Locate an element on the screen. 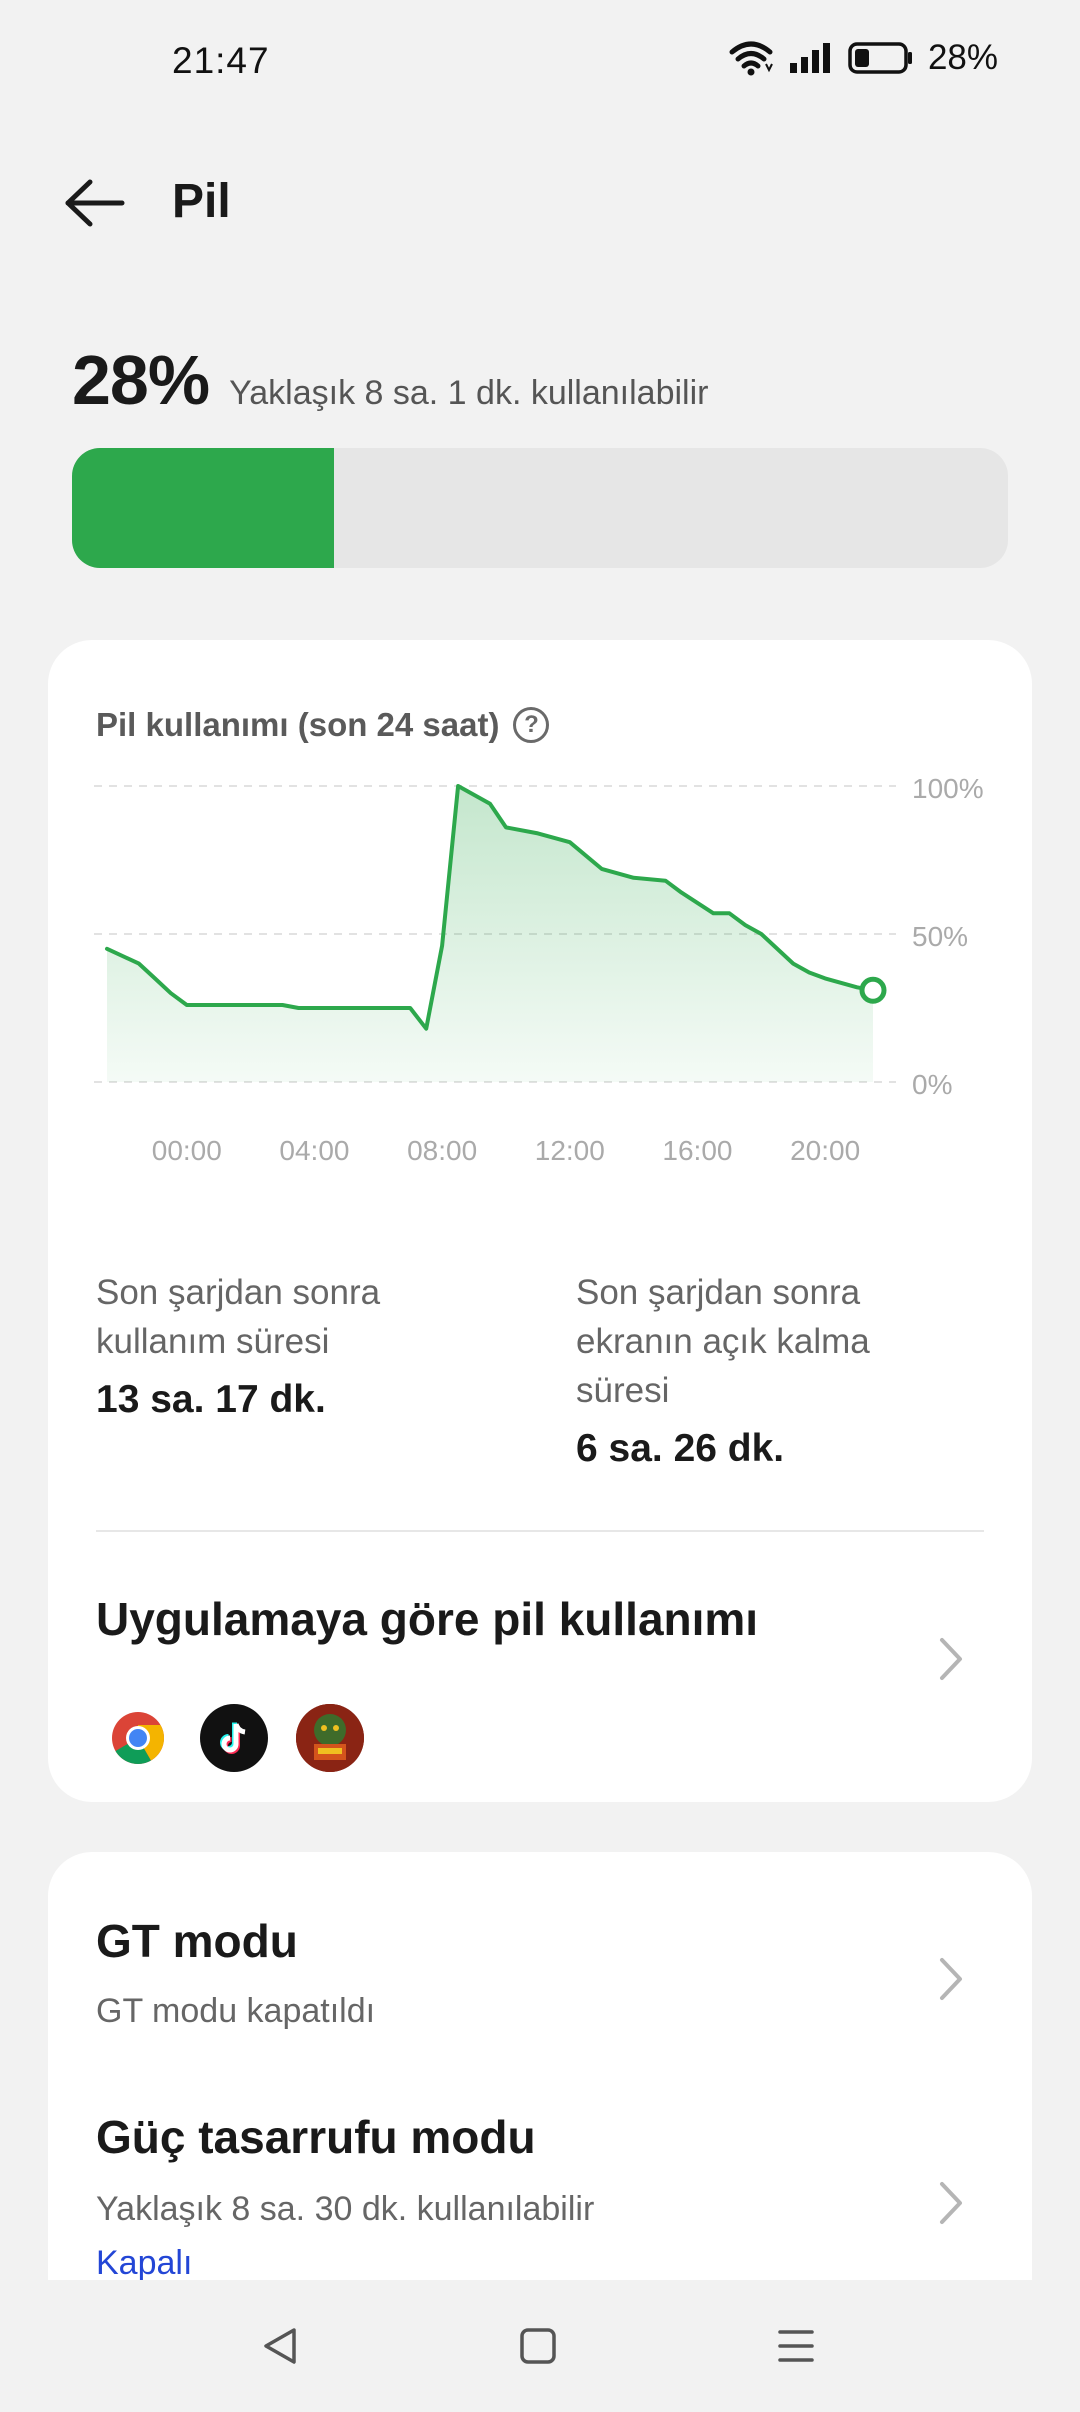 The image size is (1080, 2412). back-button is located at coordinates (96, 203).